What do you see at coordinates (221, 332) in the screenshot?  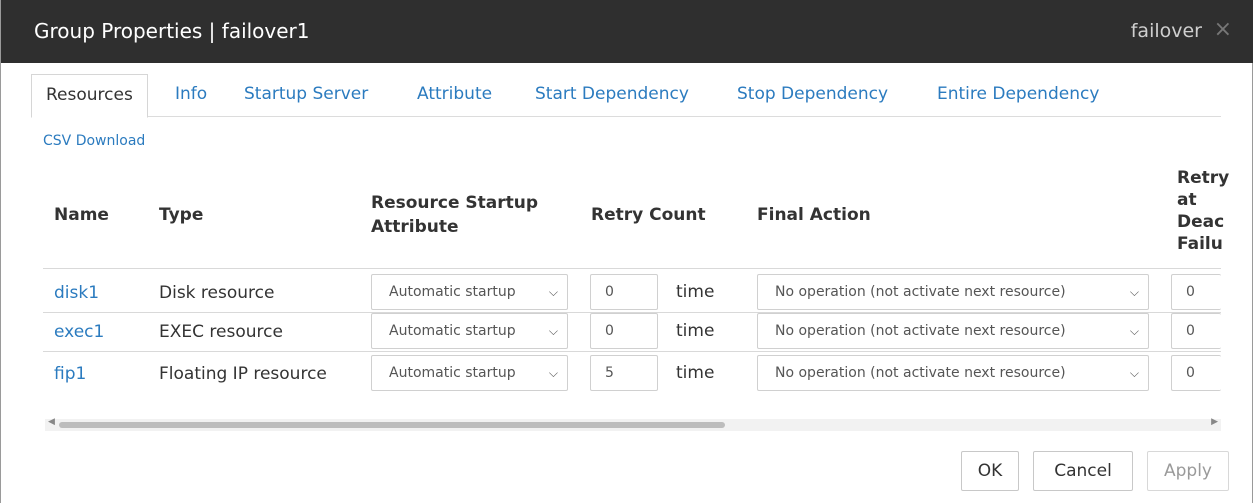 I see `row-type: EXEC resource` at bounding box center [221, 332].